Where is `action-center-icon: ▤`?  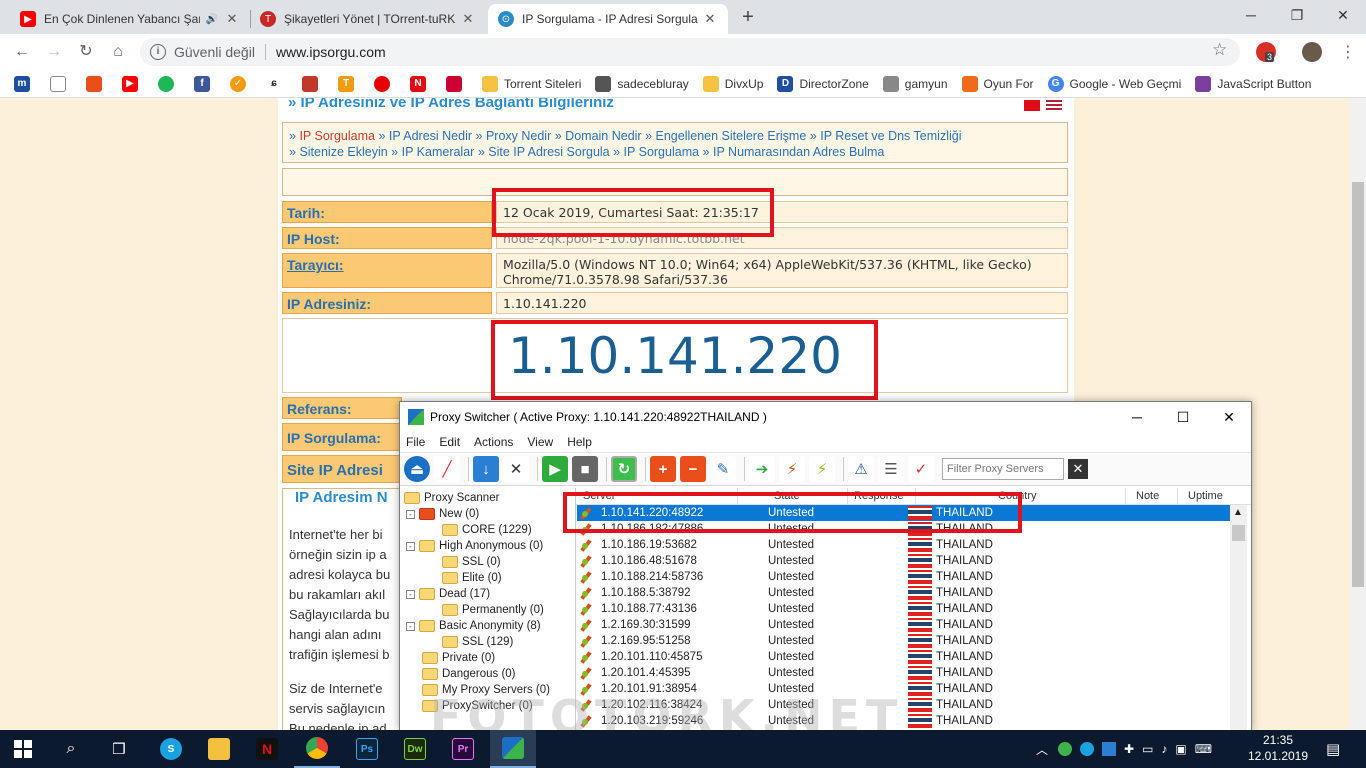 action-center-icon: ▤ is located at coordinates (1333, 749).